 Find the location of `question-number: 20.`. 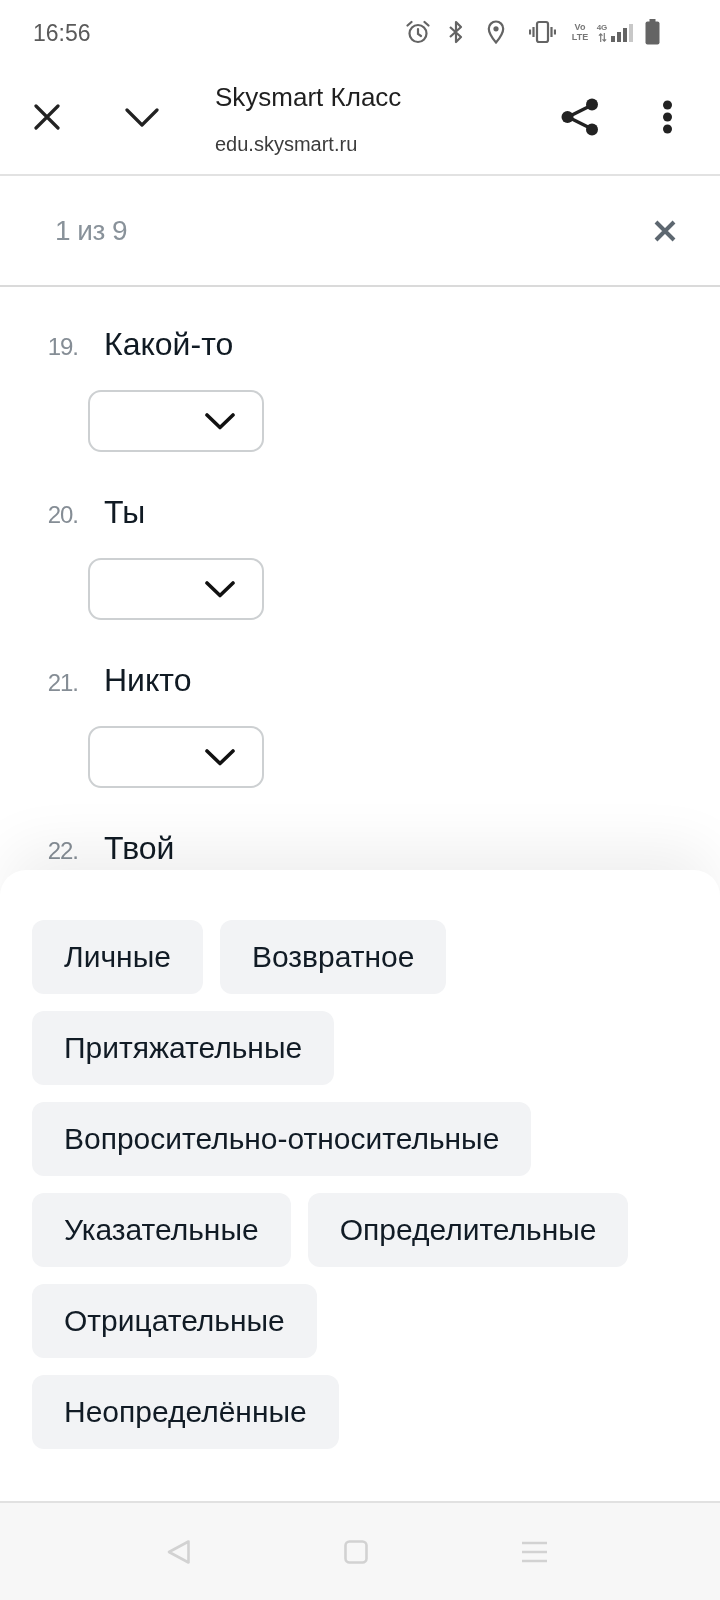

question-number: 20. is located at coordinates (62, 515).